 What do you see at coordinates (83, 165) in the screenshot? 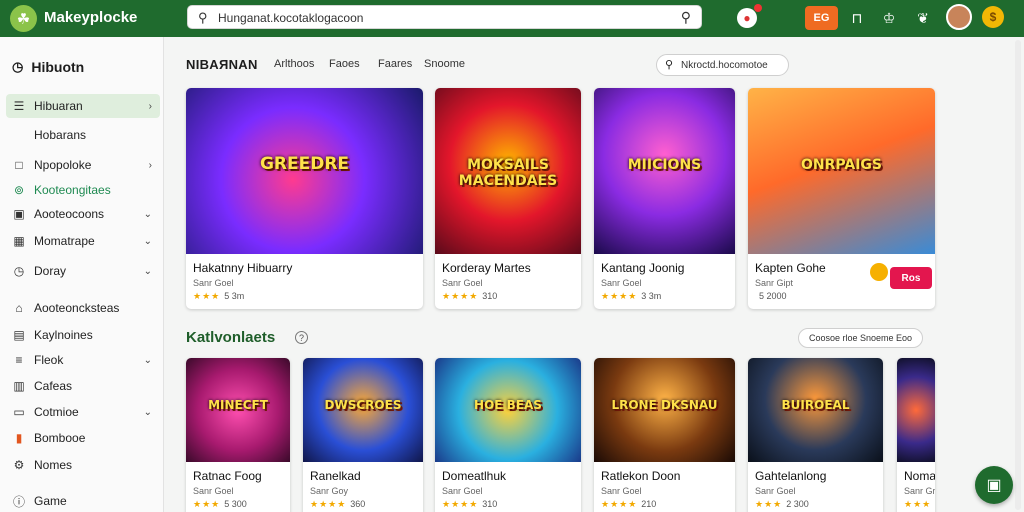
I see `sidebar-item-3: □ Npopoloke ›` at bounding box center [83, 165].